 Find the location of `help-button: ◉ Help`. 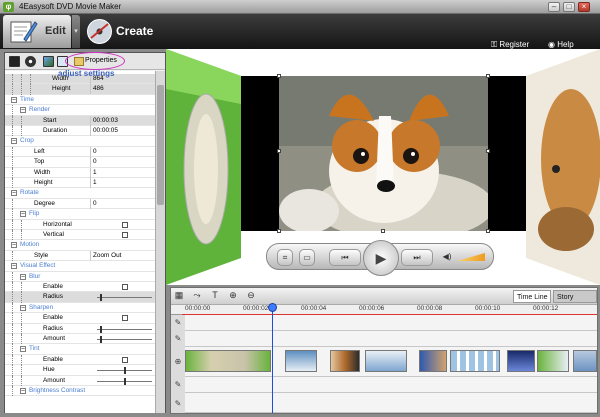

help-button: ◉ Help is located at coordinates (561, 44).